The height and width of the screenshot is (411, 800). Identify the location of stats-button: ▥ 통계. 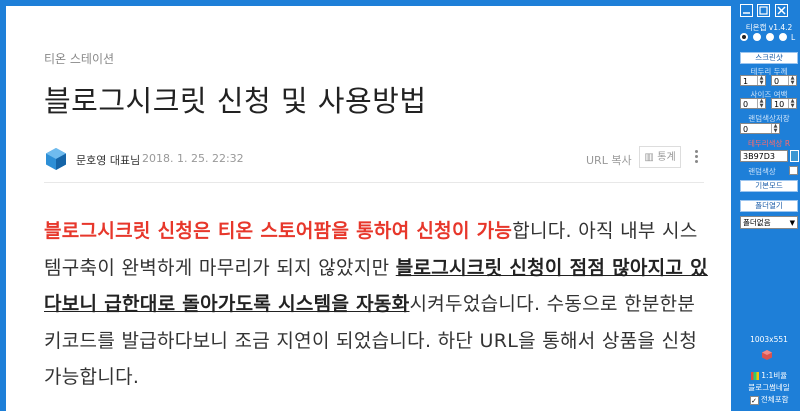
(660, 157).